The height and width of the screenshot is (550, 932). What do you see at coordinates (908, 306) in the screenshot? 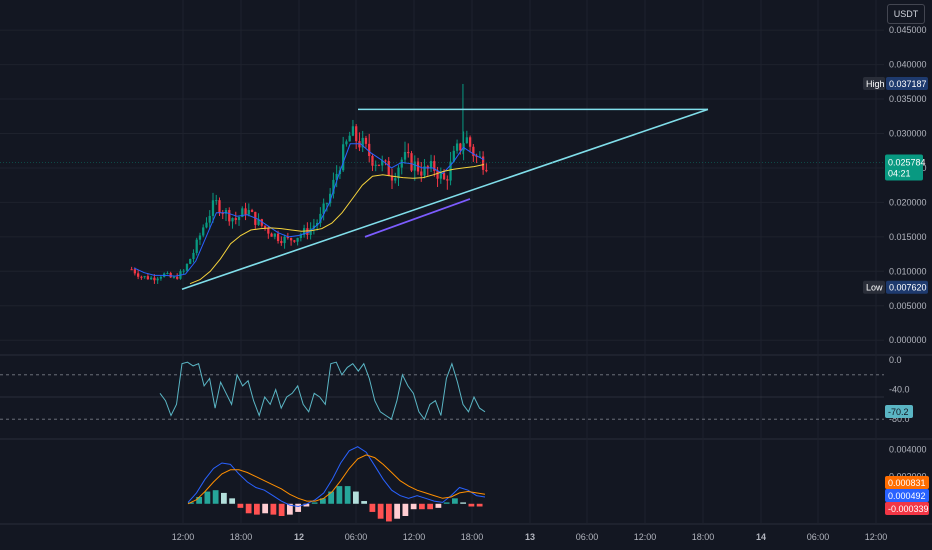
I see `price-tick-label: 0.005000` at bounding box center [908, 306].